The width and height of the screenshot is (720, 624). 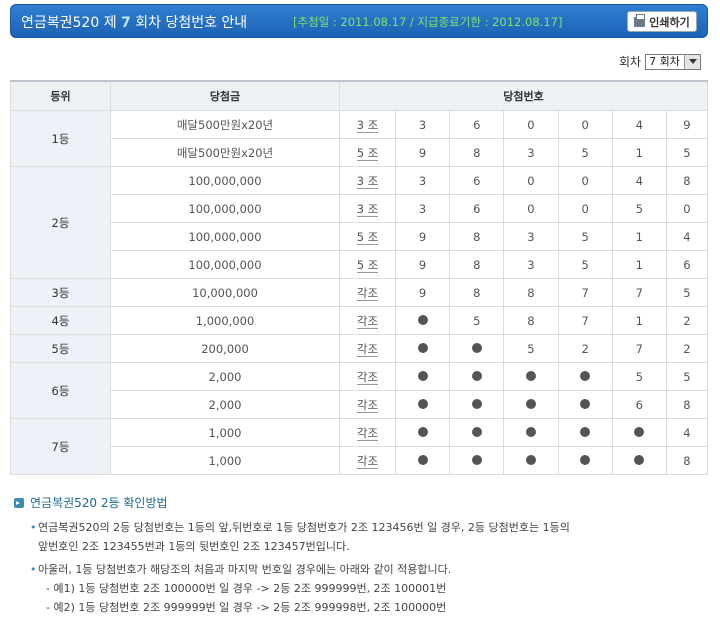 I want to click on digit-cell: 4, so click(x=687, y=236).